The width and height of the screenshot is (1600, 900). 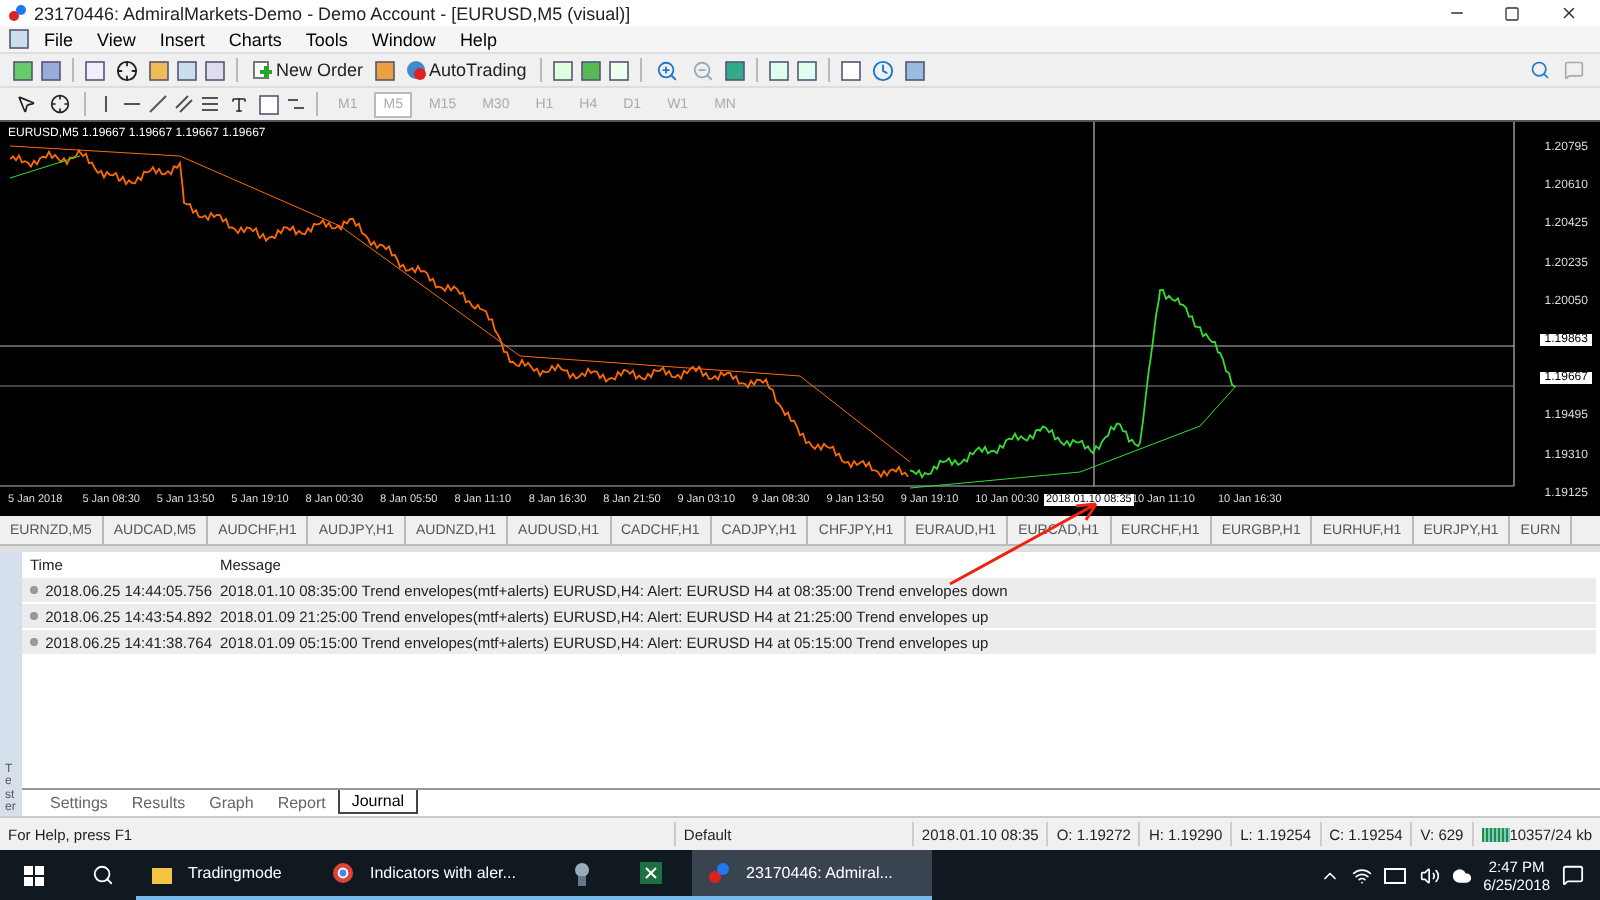 I want to click on periods-clock-icon, so click(x=883, y=70).